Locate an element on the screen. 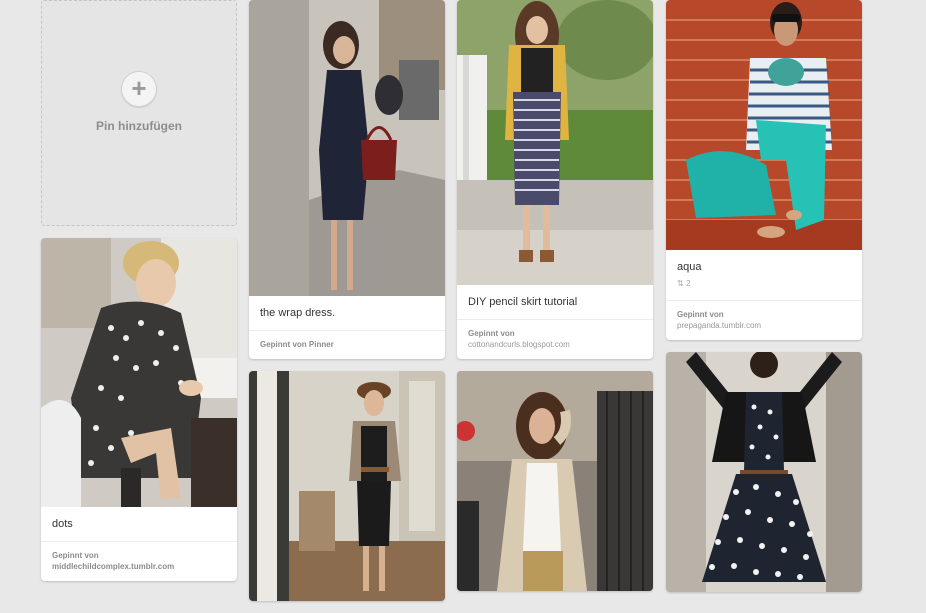 The width and height of the screenshot is (926, 613). pin-photo-cardigan-look is located at coordinates (347, 486).